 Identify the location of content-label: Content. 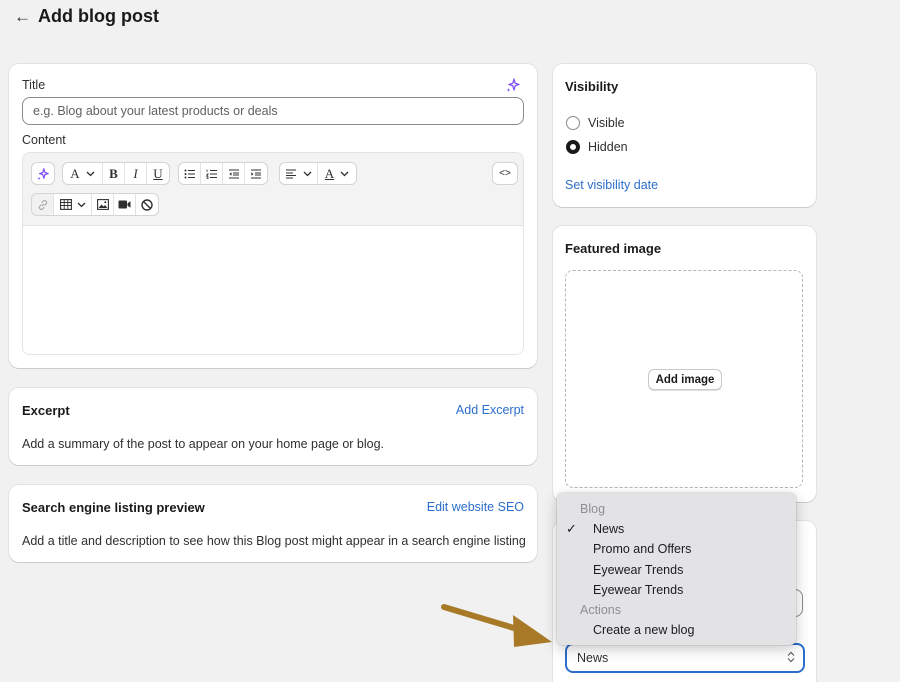
(44, 140).